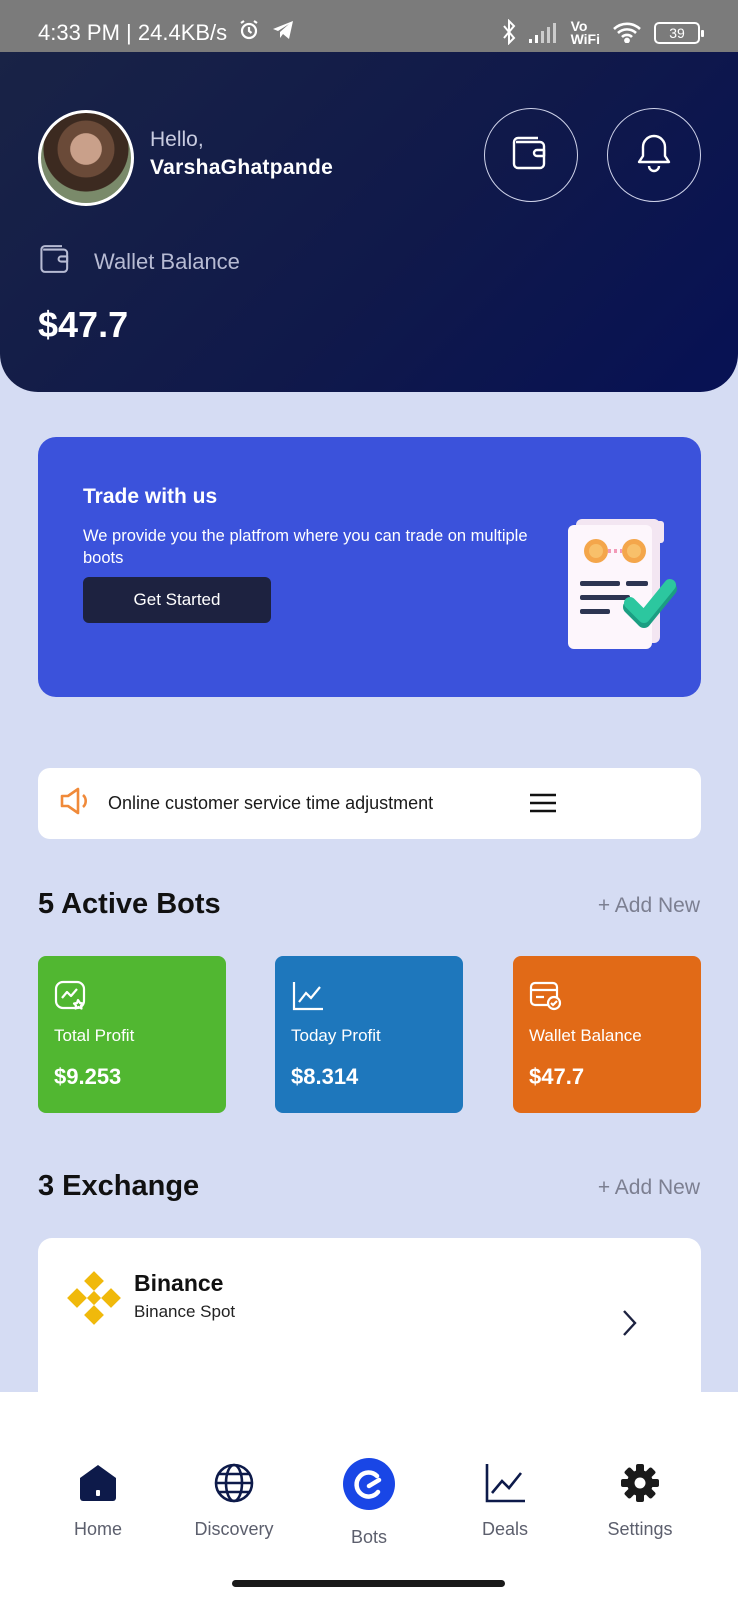 The width and height of the screenshot is (738, 1600). Describe the element at coordinates (94, 1035) in the screenshot. I see `stat-label: Total Profit` at that location.